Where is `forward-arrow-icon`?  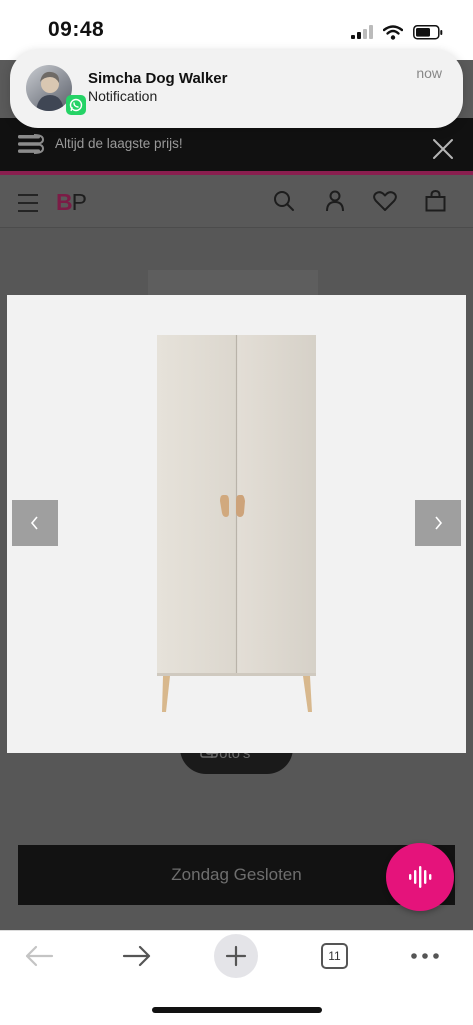
forward-arrow-icon is located at coordinates (137, 956).